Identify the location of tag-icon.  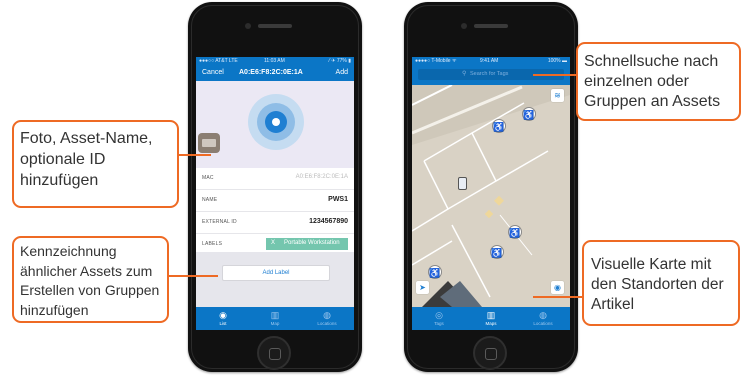
(276, 122).